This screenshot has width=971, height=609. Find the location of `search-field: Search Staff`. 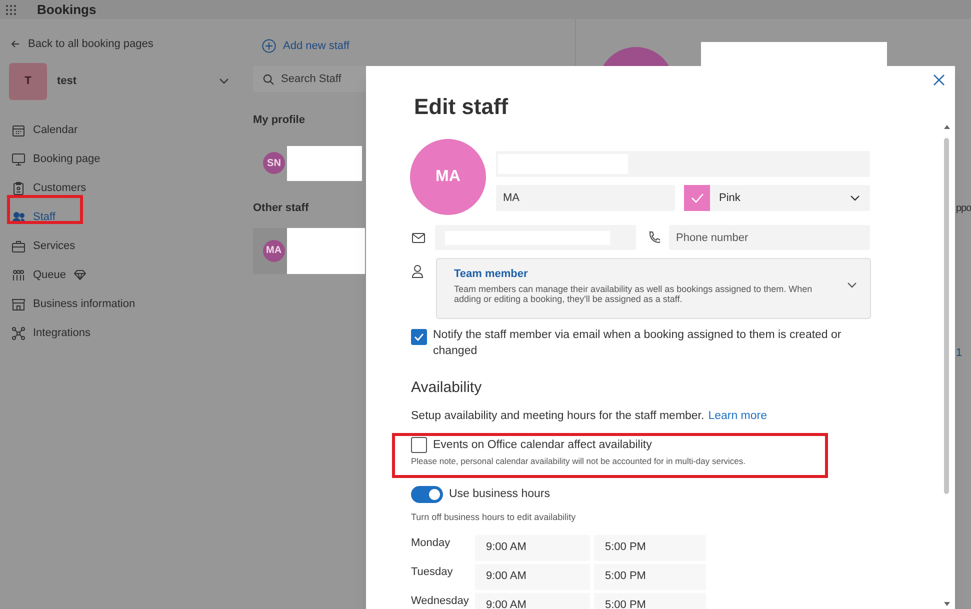

search-field: Search Staff is located at coordinates (309, 79).